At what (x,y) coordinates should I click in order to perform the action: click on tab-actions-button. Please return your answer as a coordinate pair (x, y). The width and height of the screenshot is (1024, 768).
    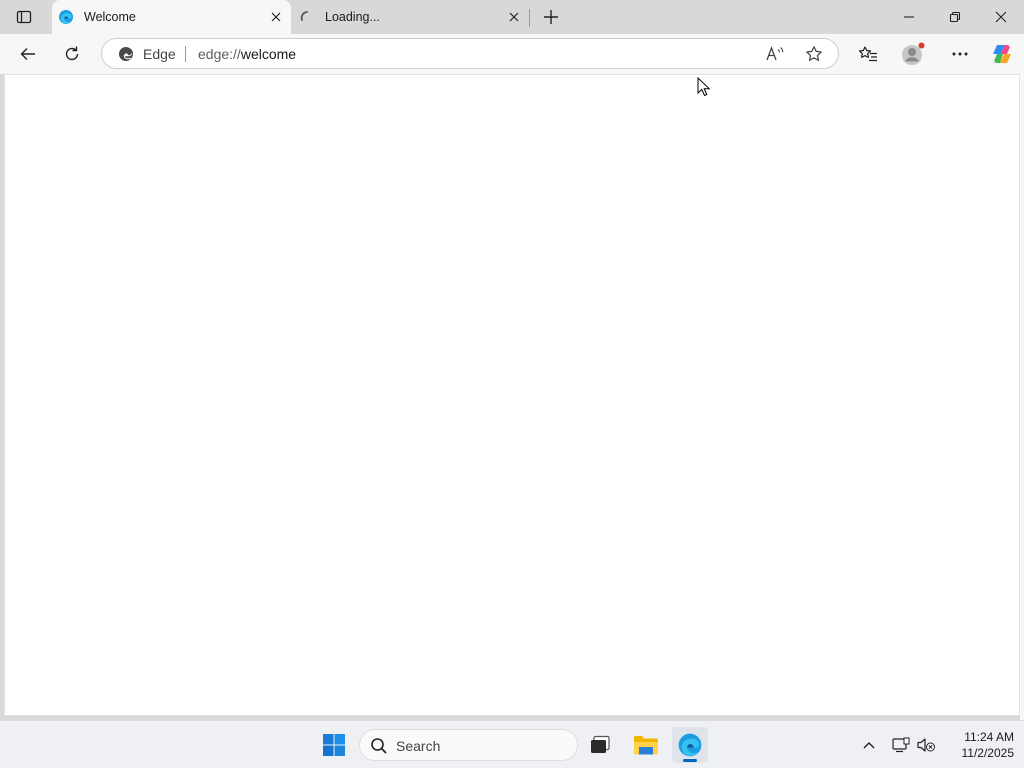
    Looking at the image, I should click on (24, 17).